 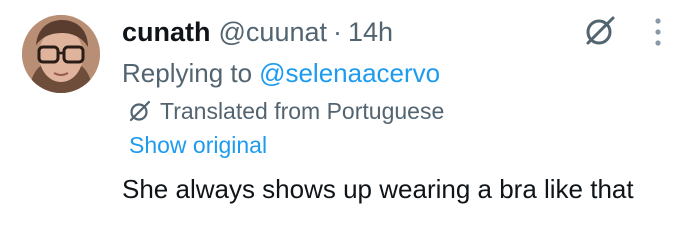 I want to click on replying-prefix: Replying to, so click(x=187, y=72).